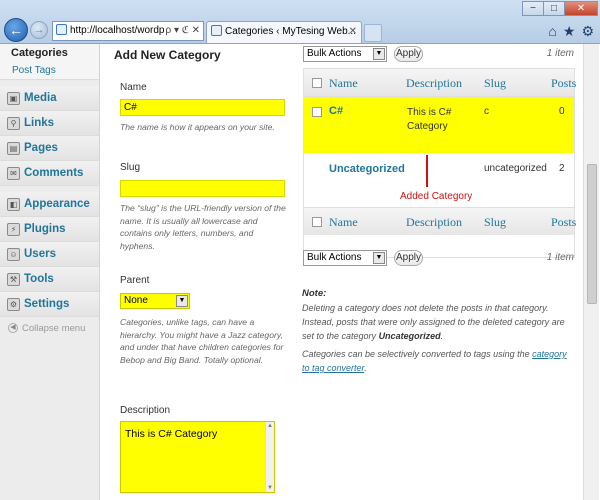  What do you see at coordinates (554, 8) in the screenshot?
I see `maximize-button: □` at bounding box center [554, 8].